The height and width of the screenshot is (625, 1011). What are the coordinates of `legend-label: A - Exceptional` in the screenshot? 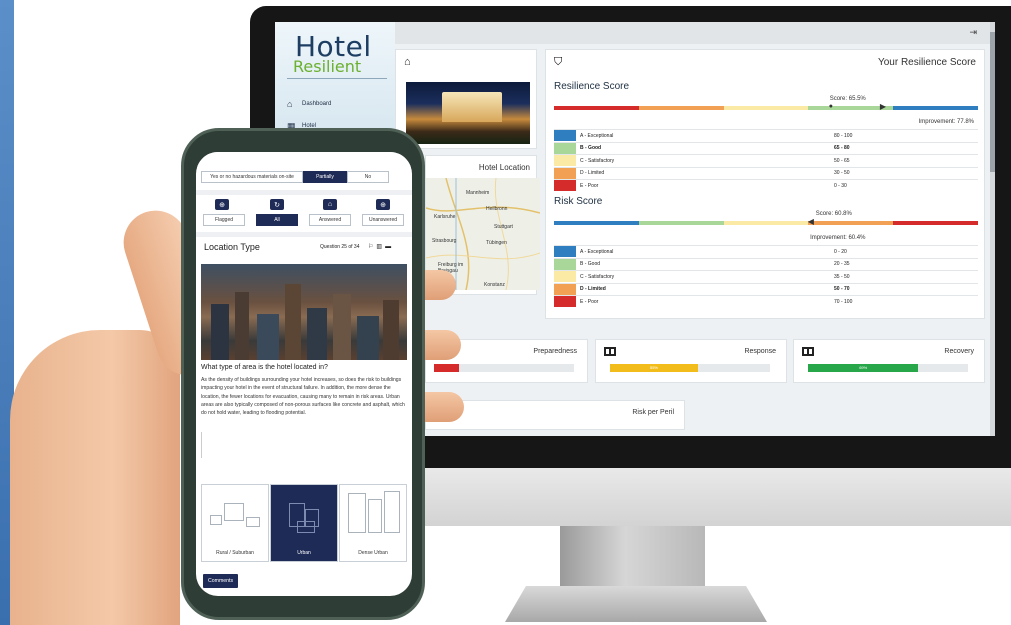 It's located at (597, 251).